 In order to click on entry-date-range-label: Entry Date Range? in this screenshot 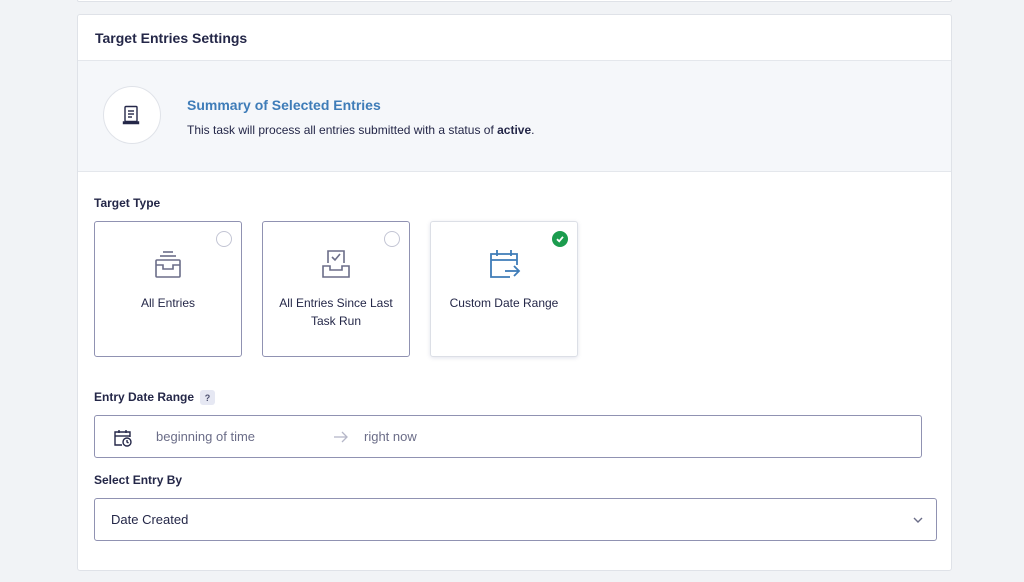, I will do `click(155, 398)`.